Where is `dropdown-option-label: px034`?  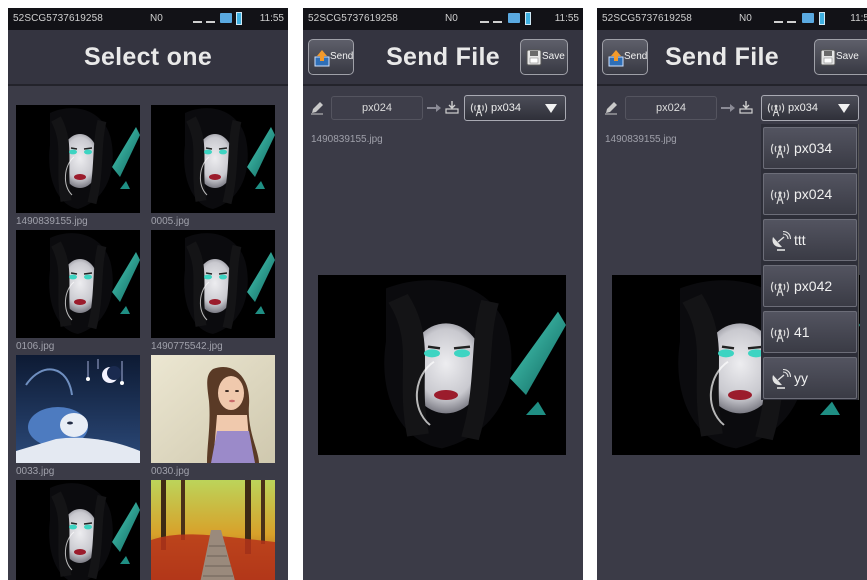
dropdown-option-label: px034 is located at coordinates (813, 148).